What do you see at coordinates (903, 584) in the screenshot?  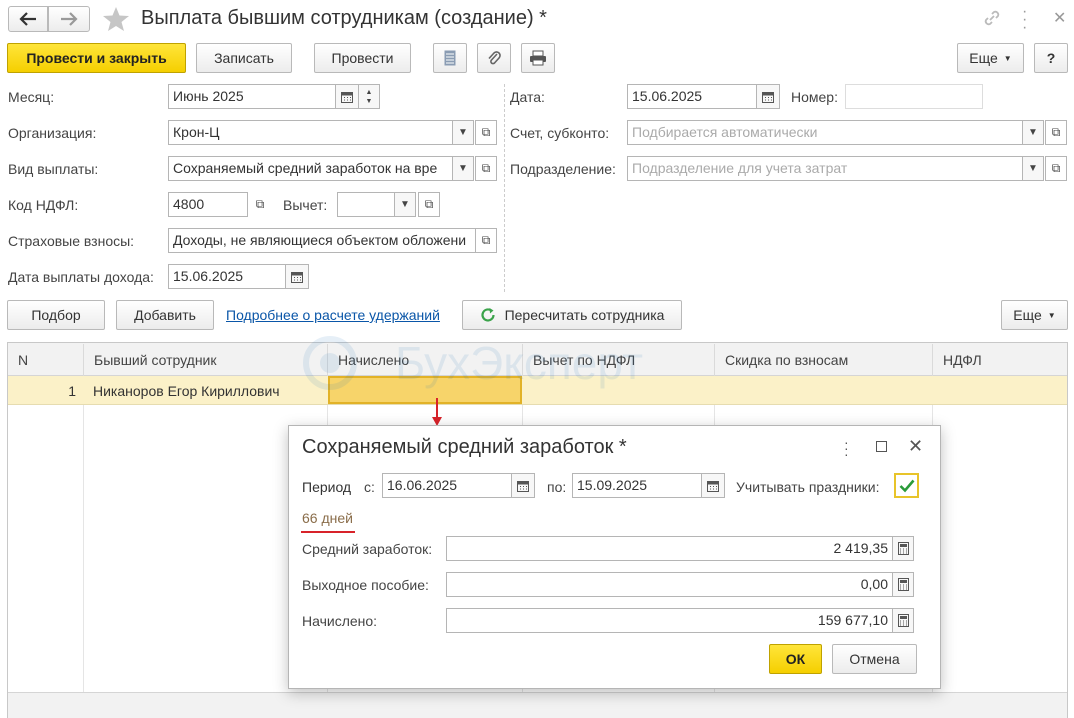 I see `severance-calc-button` at bounding box center [903, 584].